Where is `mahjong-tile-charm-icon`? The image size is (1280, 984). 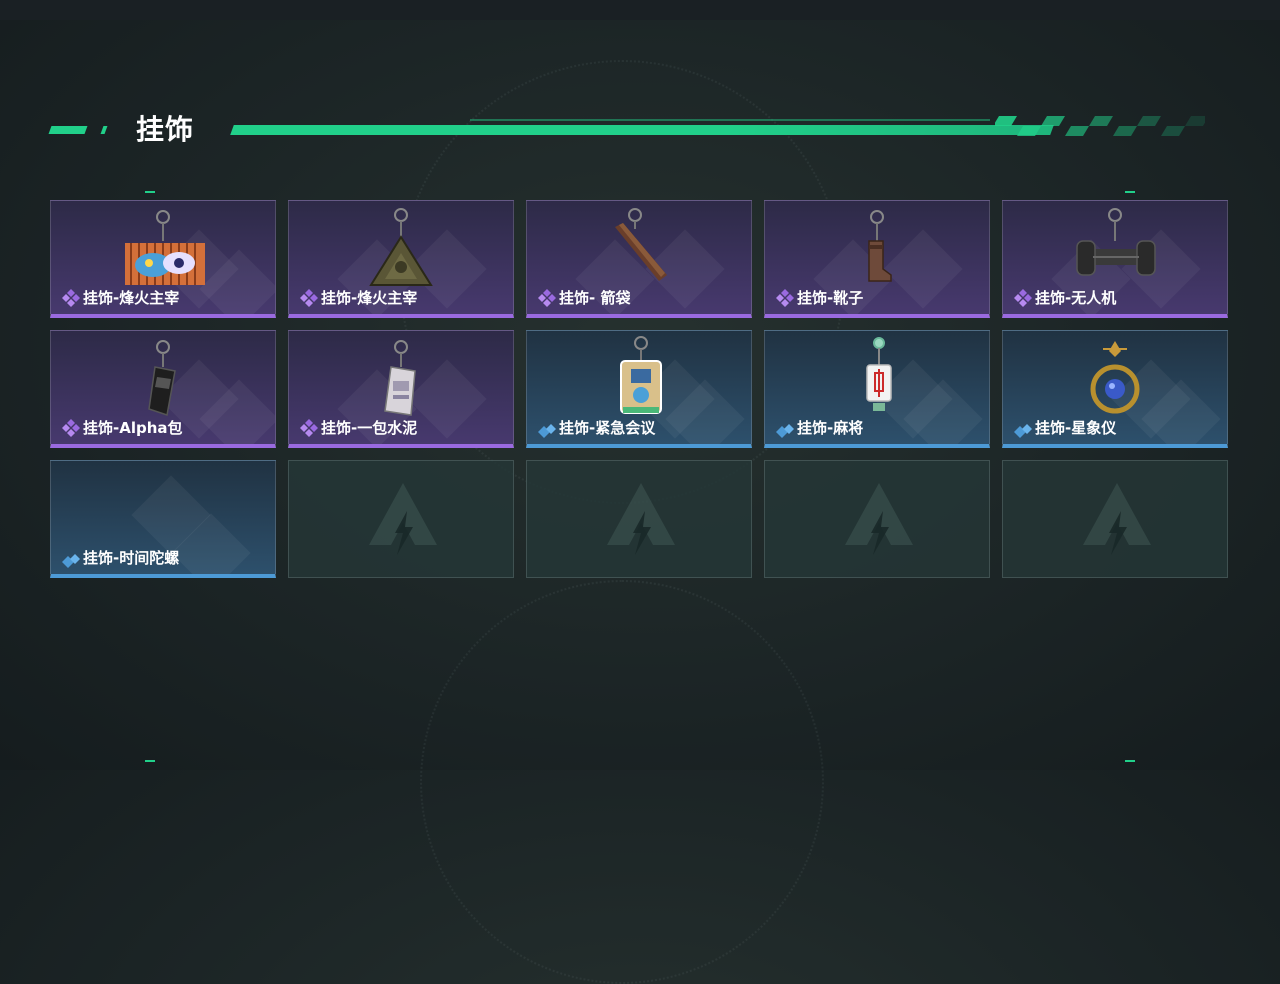 mahjong-tile-charm-icon is located at coordinates (879, 374).